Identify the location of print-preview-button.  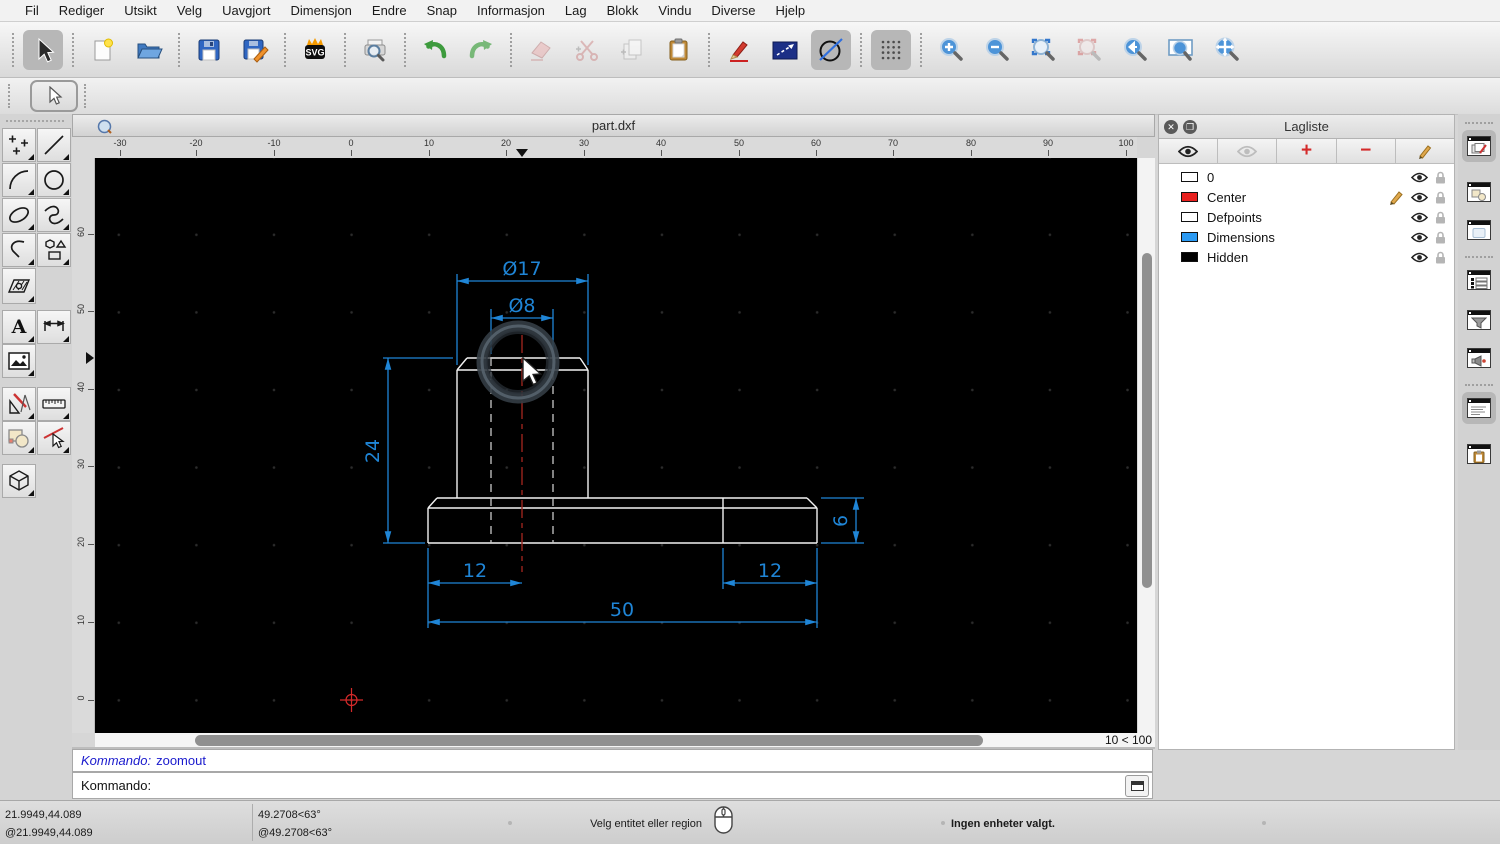
(375, 50).